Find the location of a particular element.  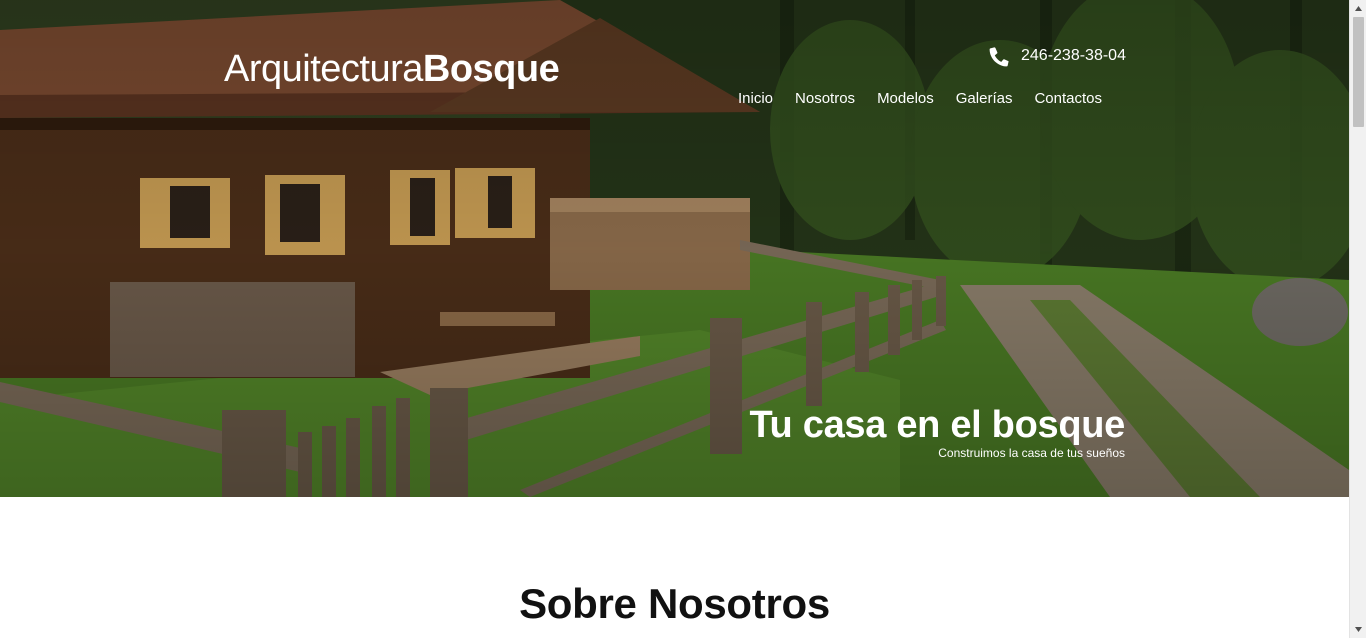

logo-light-text: Arquitectura is located at coordinates (323, 69).